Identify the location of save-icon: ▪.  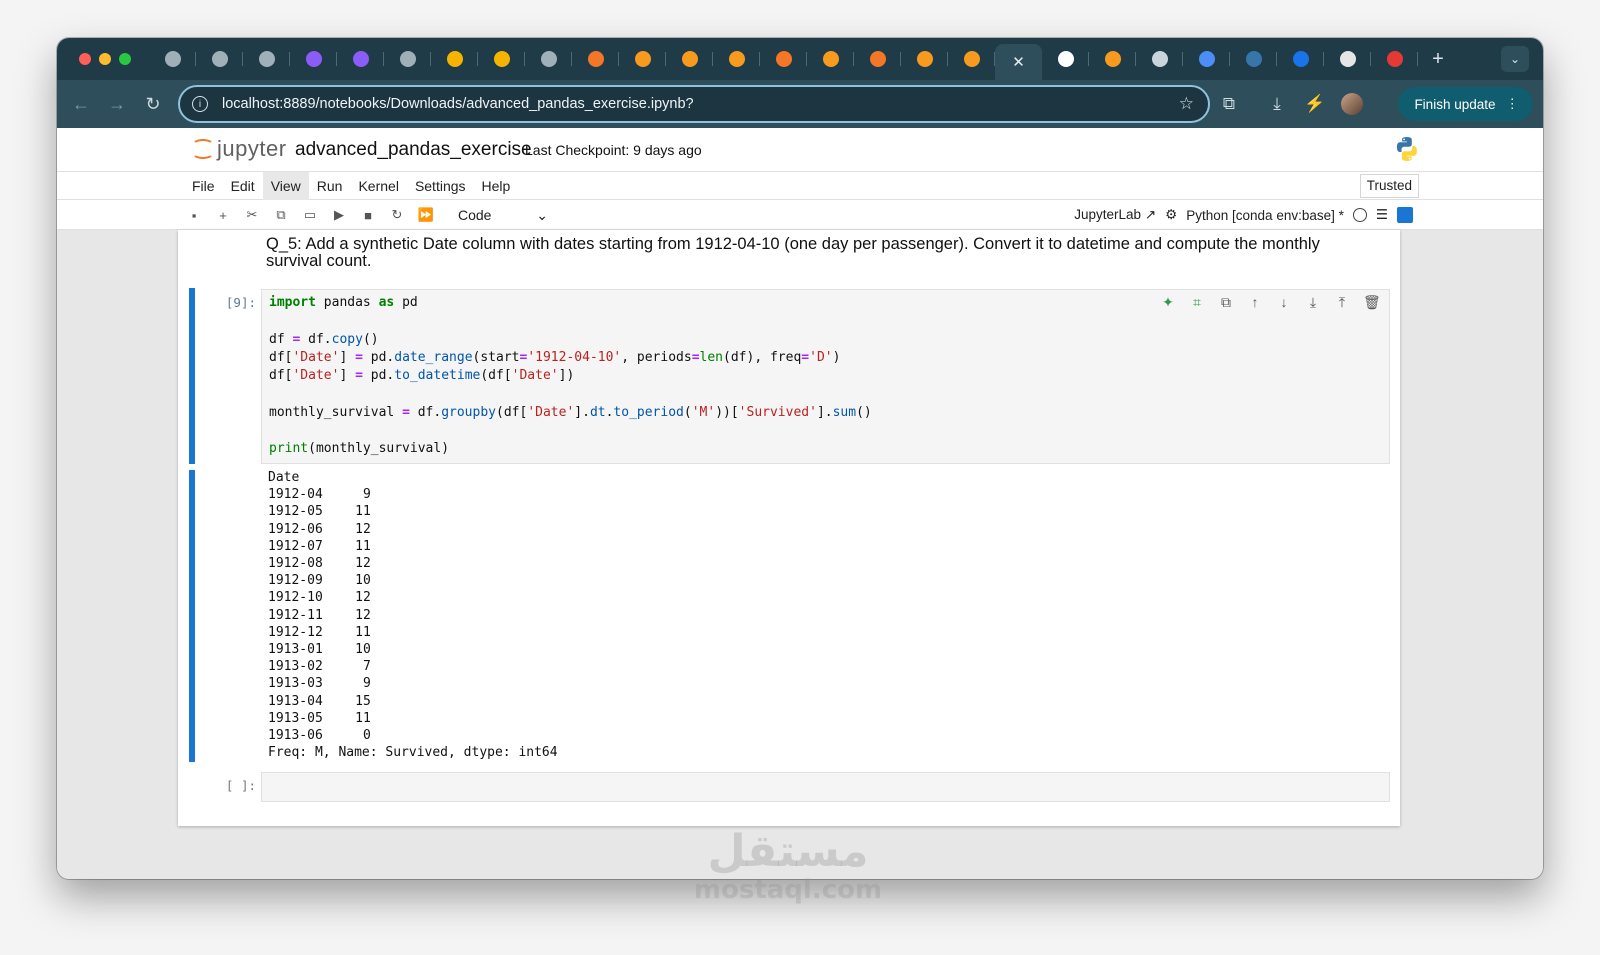
(194, 215).